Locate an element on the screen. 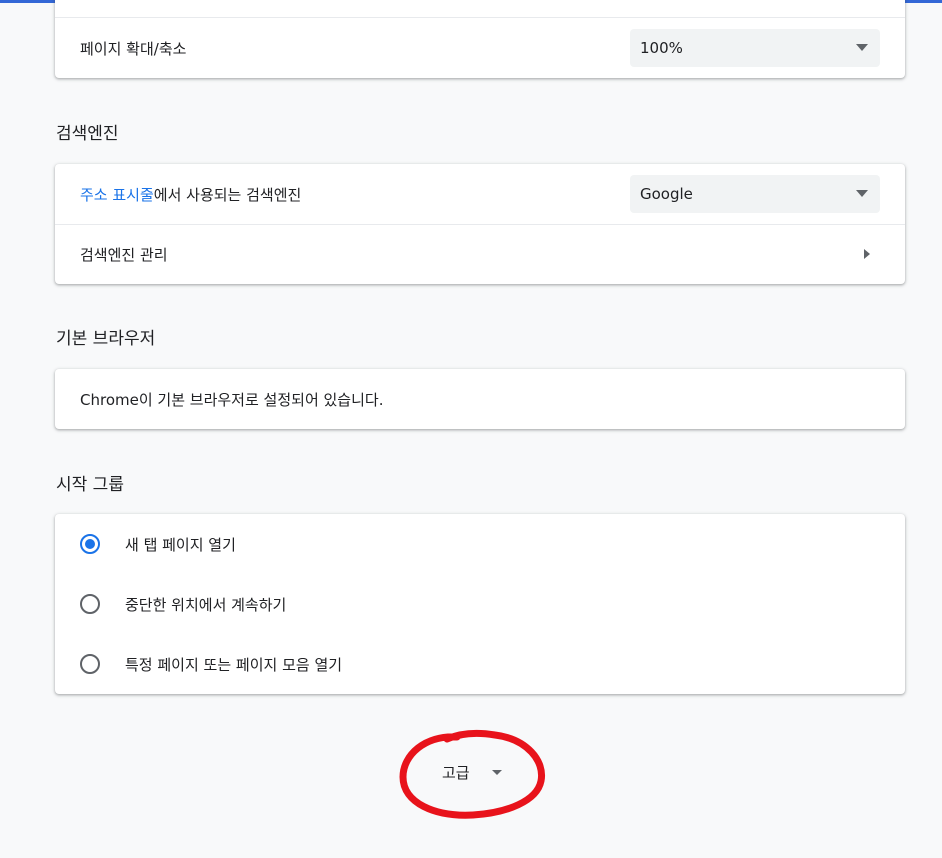 The height and width of the screenshot is (858, 942). search-engine-section-title: 검색엔진 is located at coordinates (87, 134).